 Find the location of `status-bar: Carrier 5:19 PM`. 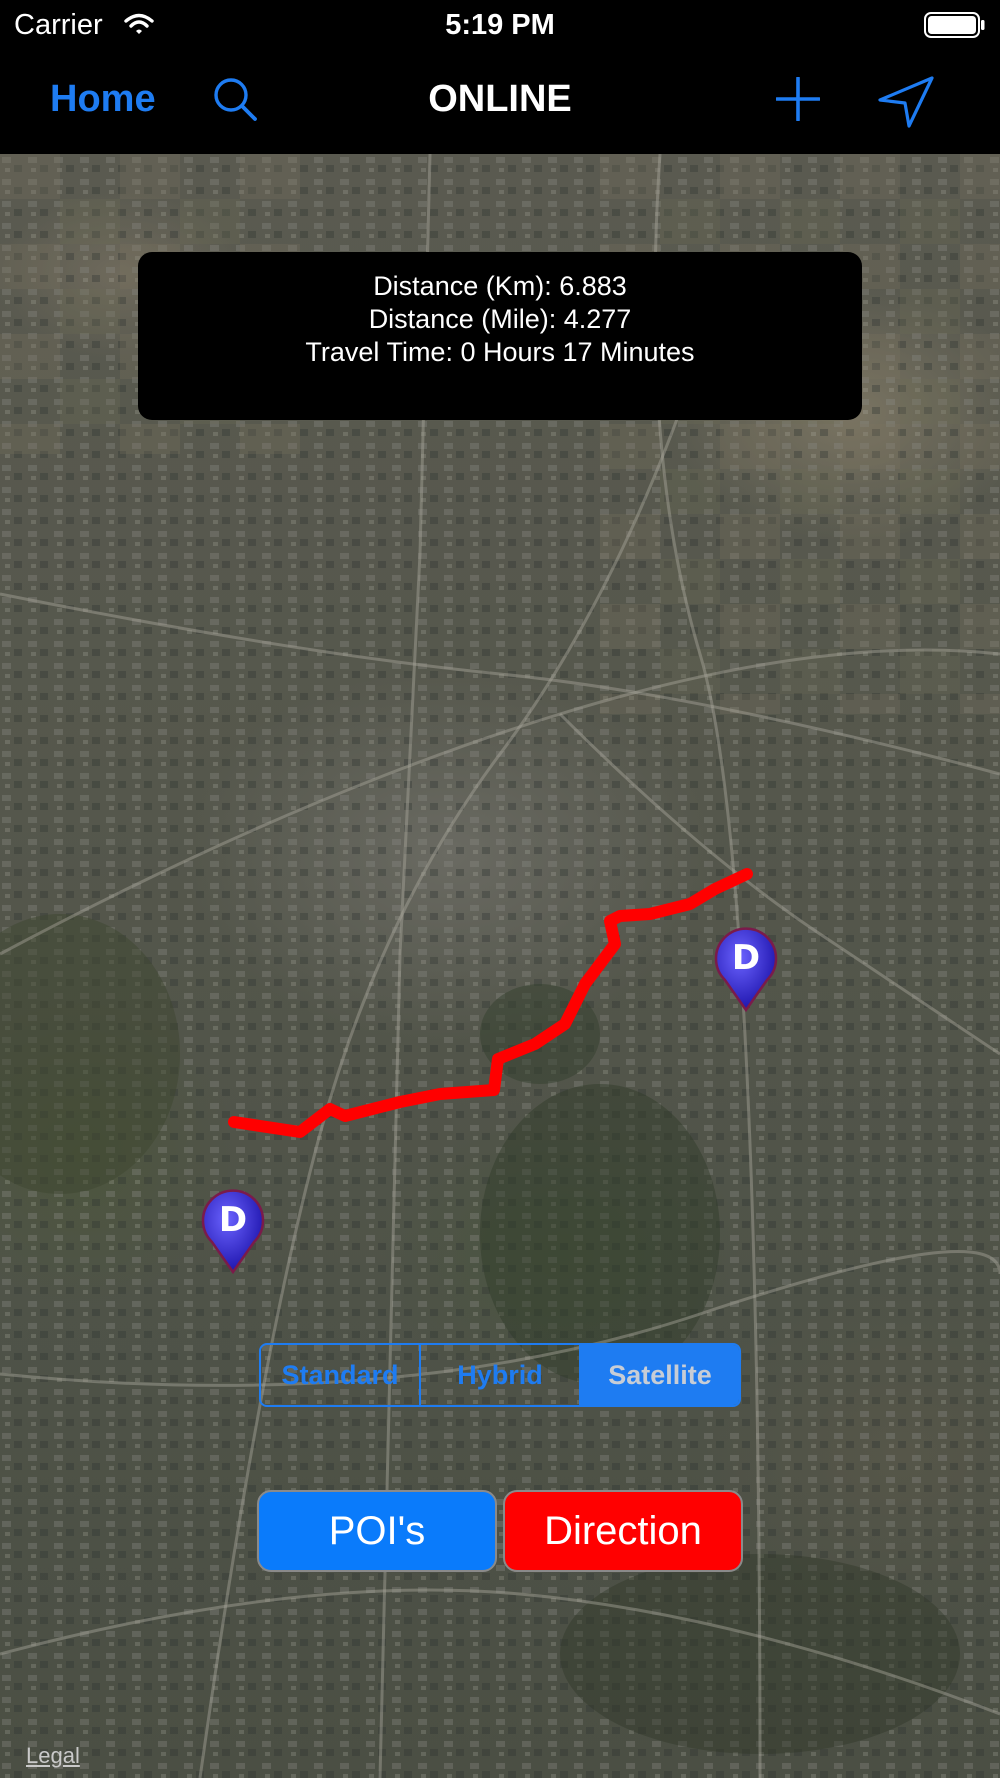

status-bar: Carrier 5:19 PM is located at coordinates (500, 25).